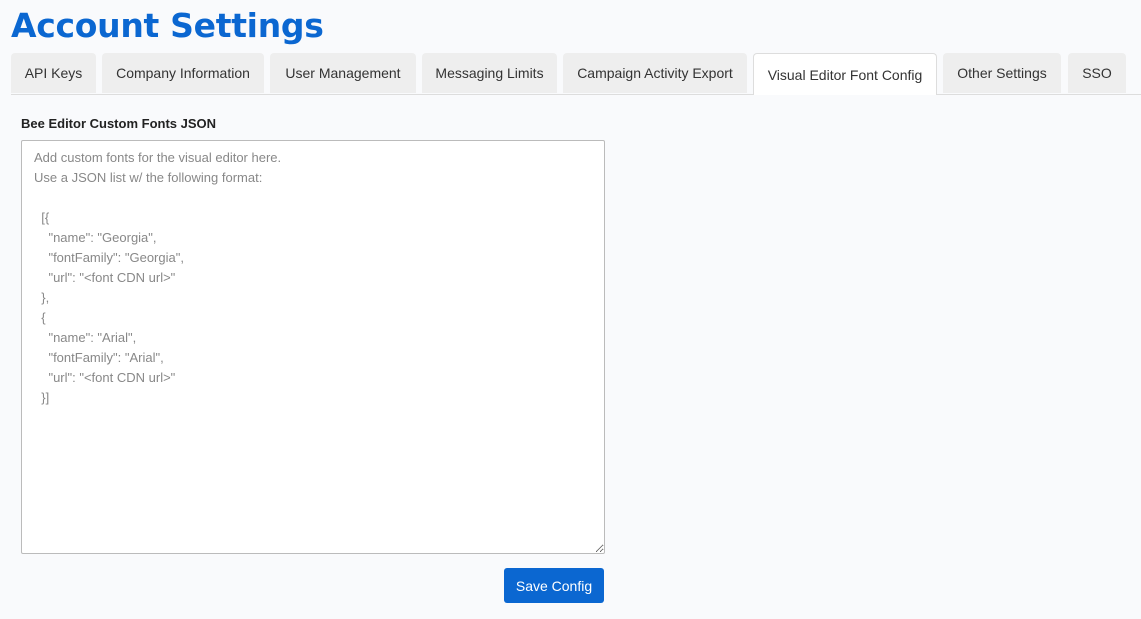 The image size is (1141, 619). What do you see at coordinates (1097, 73) in the screenshot?
I see `tab-sso: SSO` at bounding box center [1097, 73].